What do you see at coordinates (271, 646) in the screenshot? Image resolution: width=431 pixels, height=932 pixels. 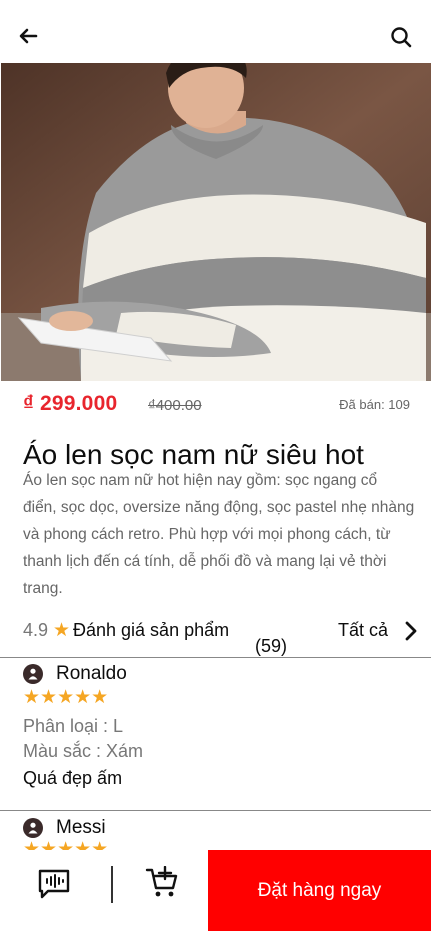 I see `rating-count: (59)` at bounding box center [271, 646].